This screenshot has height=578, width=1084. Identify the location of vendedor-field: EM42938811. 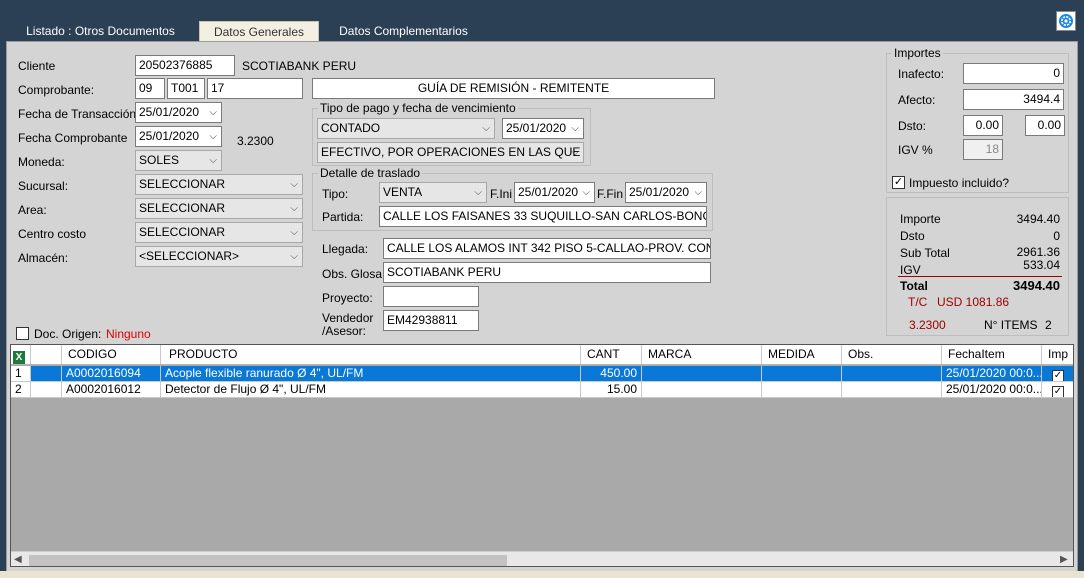
(431, 320).